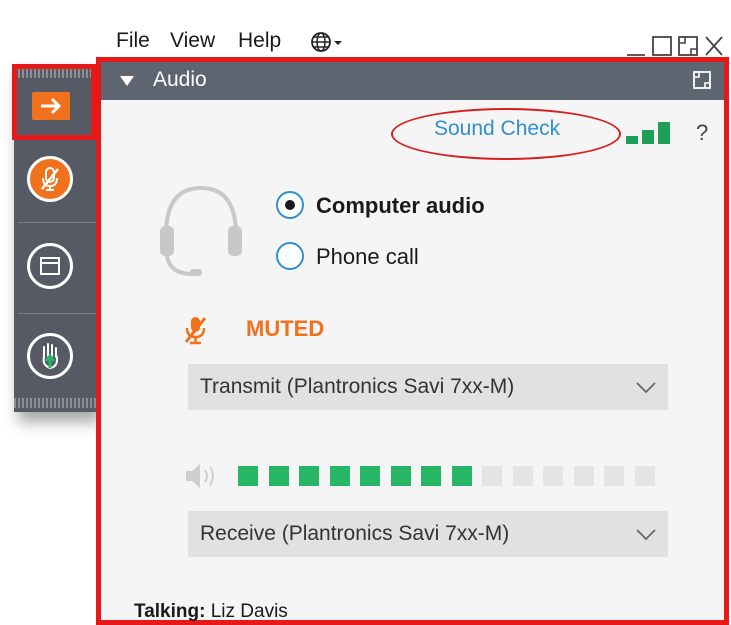 This screenshot has height=625, width=731. I want to click on collapse-panel-button, so click(51, 106).